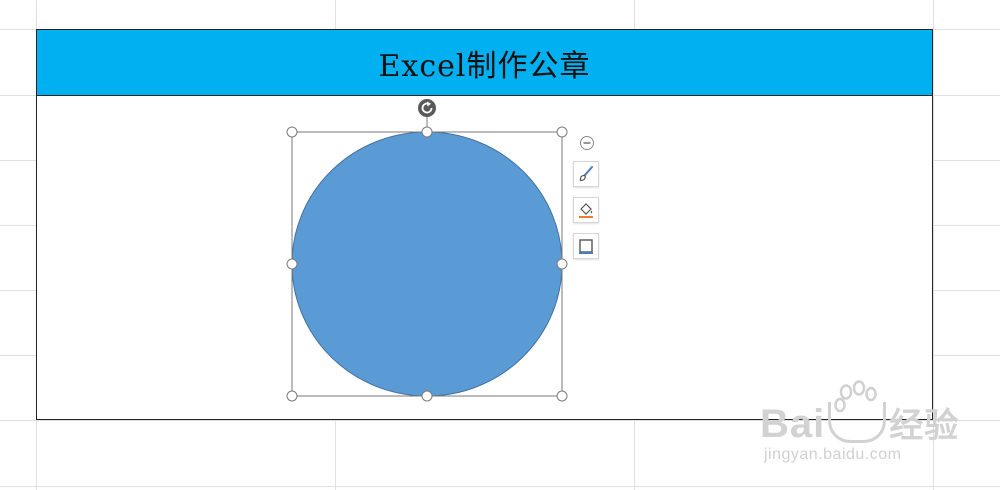  I want to click on paintbrush-icon, so click(586, 174).